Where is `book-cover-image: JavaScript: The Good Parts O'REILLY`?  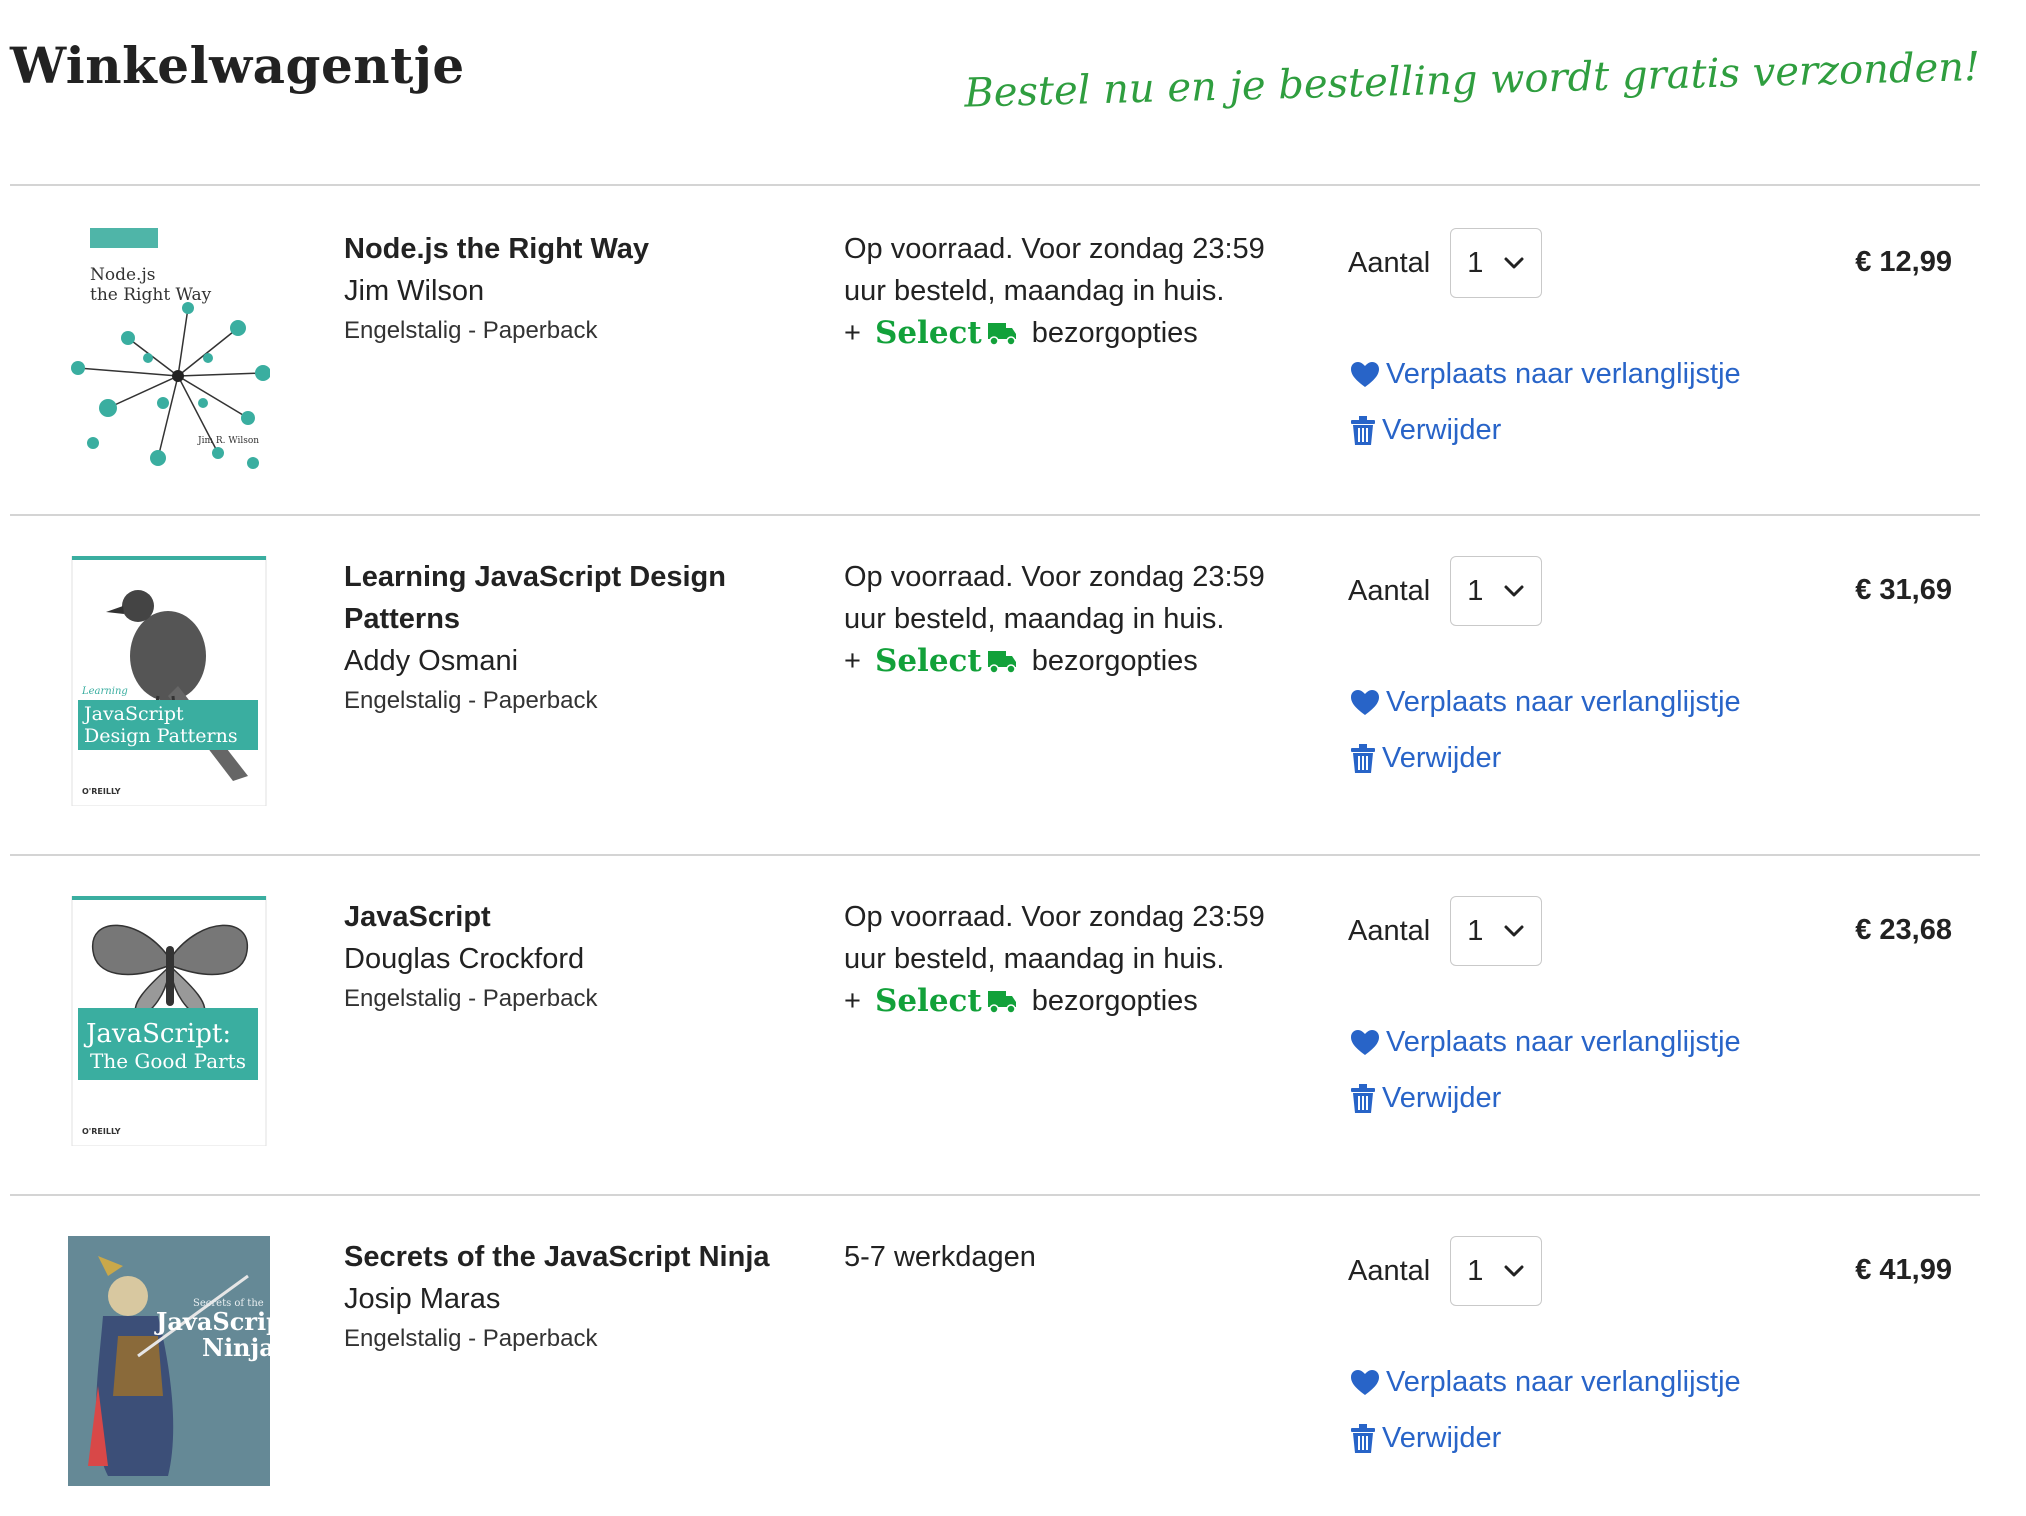
book-cover-image: JavaScript: The Good Parts O'REILLY is located at coordinates (169, 1021).